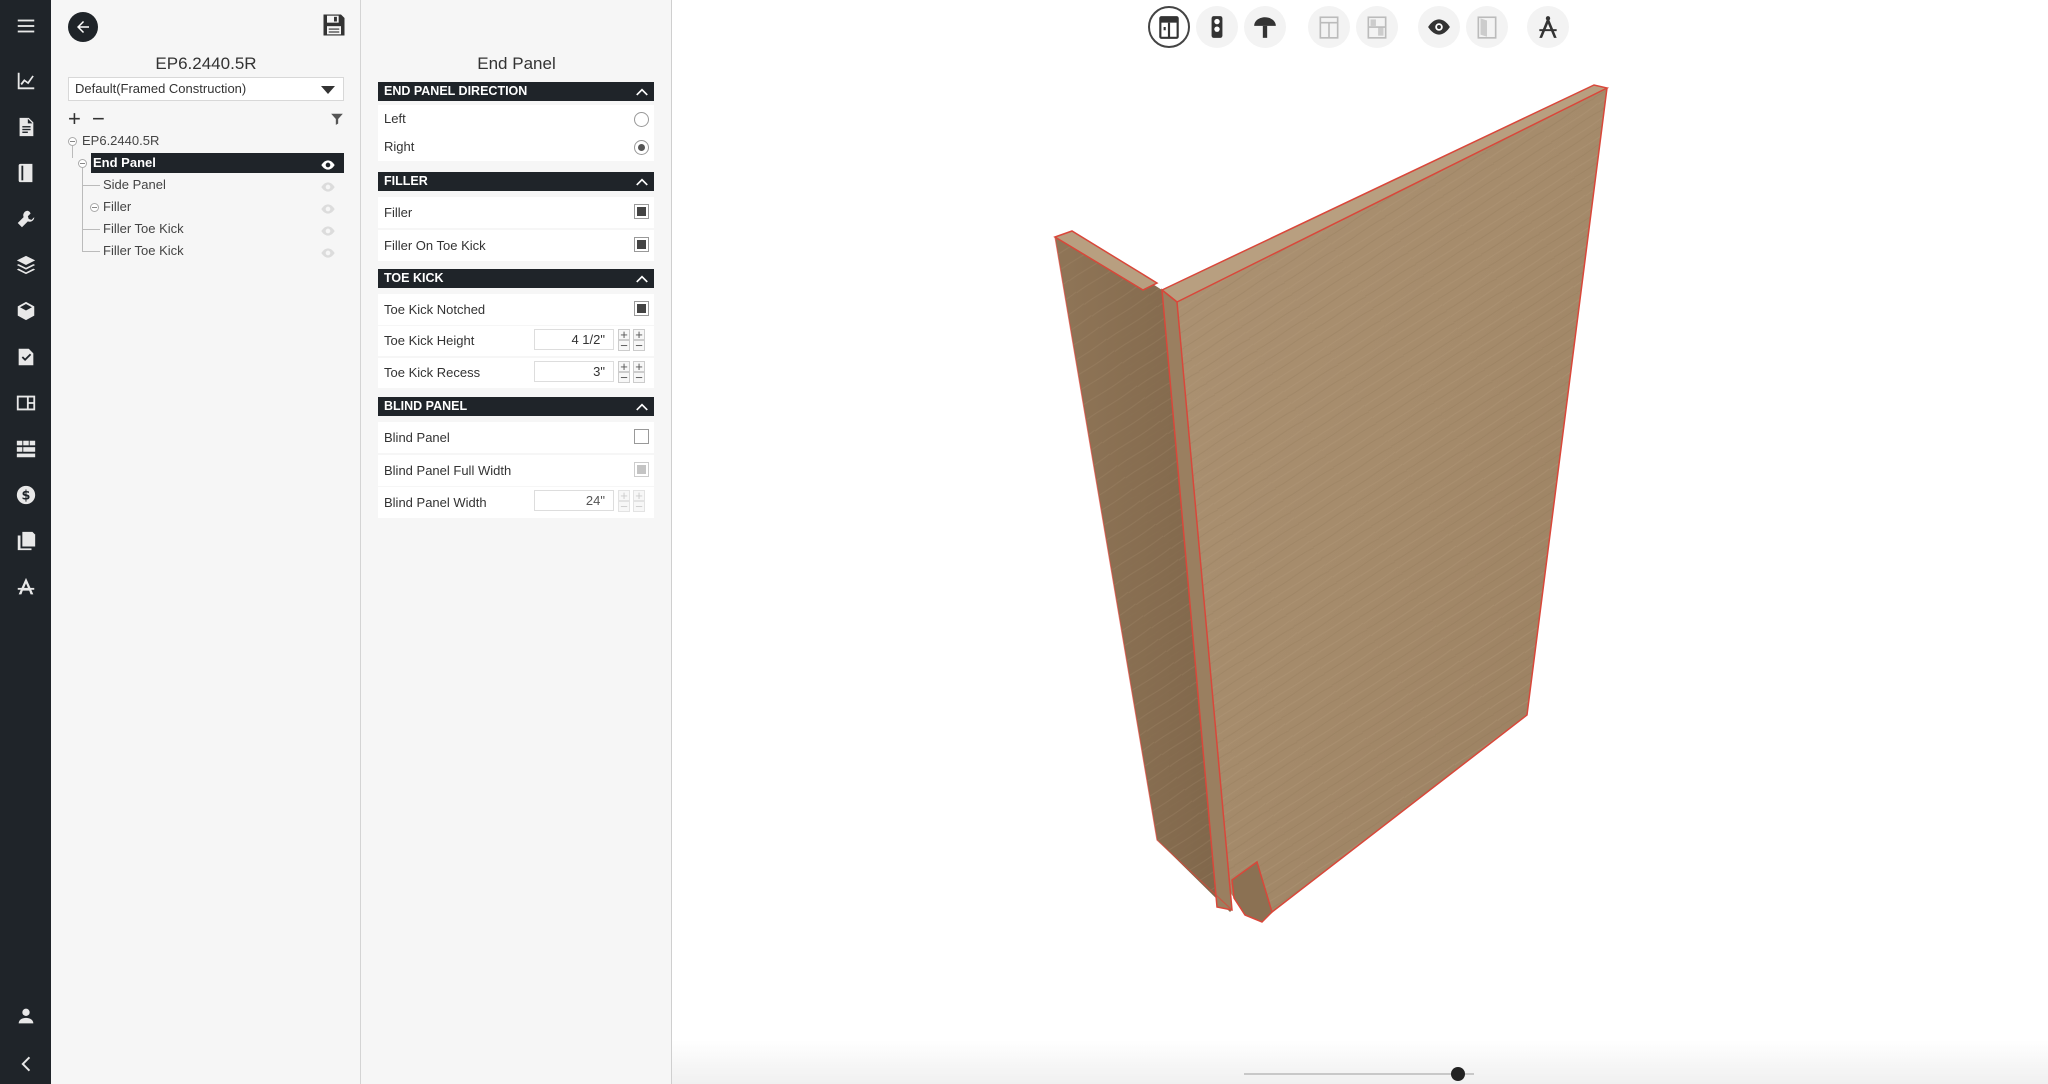 Image resolution: width=2048 pixels, height=1084 pixels. I want to click on toe-kick-height-input, so click(574, 339).